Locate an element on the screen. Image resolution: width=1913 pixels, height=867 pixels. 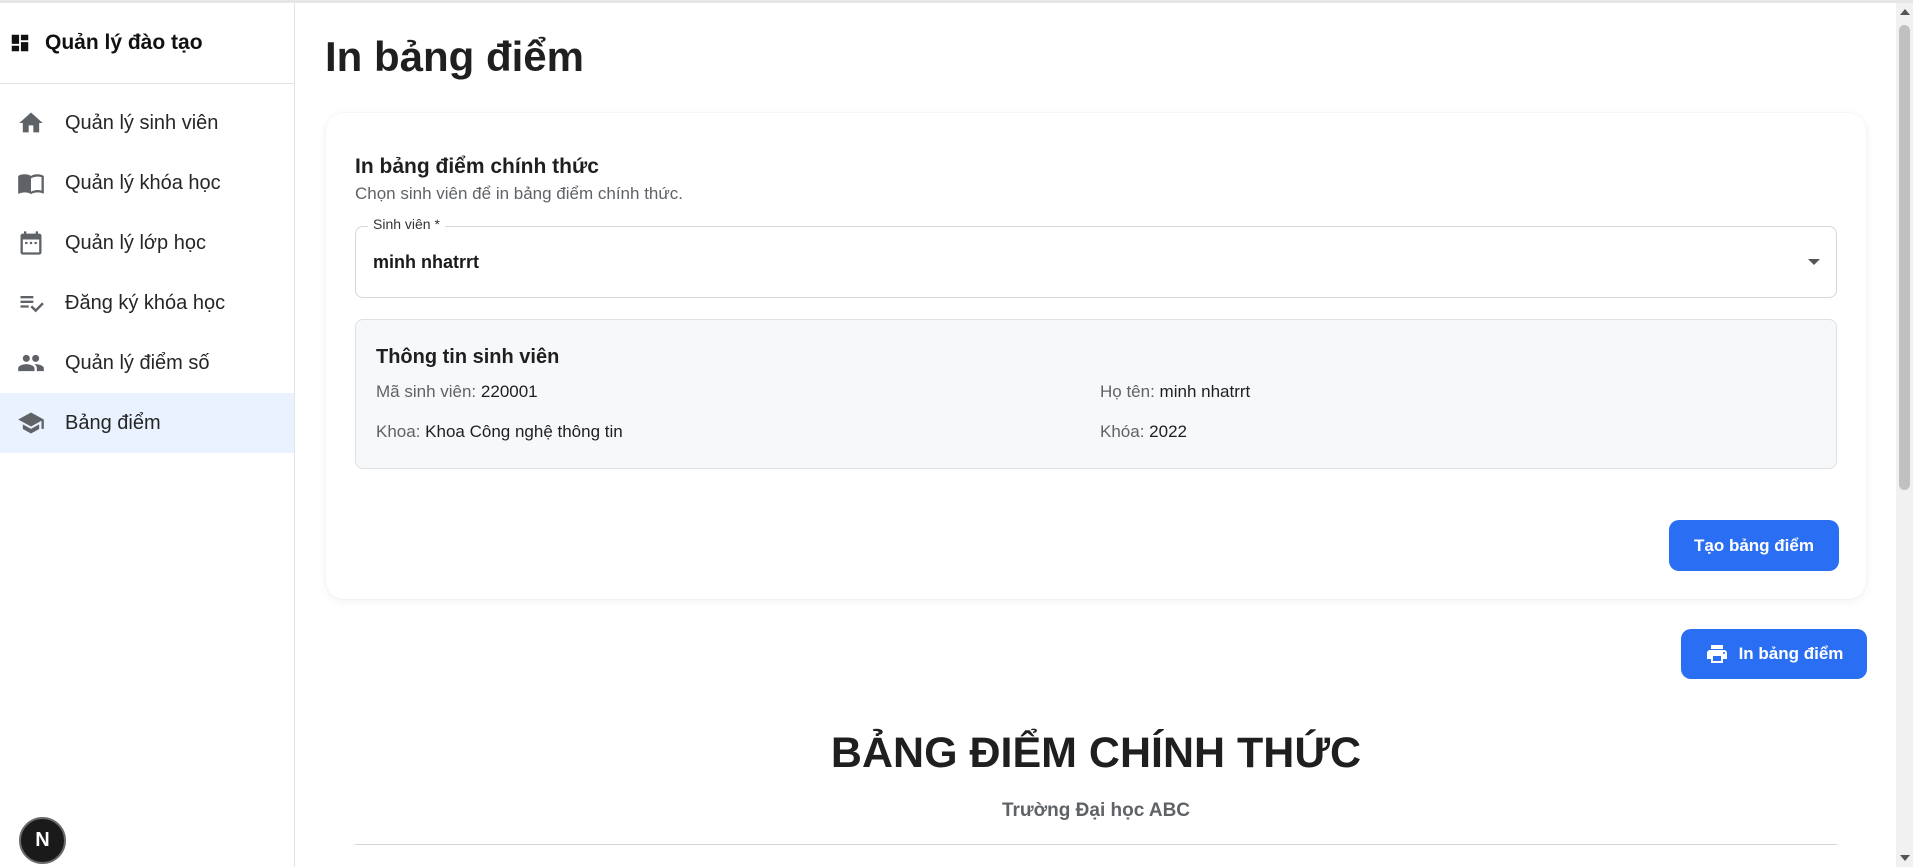
student-info-title: Thông tin sinh viên is located at coordinates (468, 357).